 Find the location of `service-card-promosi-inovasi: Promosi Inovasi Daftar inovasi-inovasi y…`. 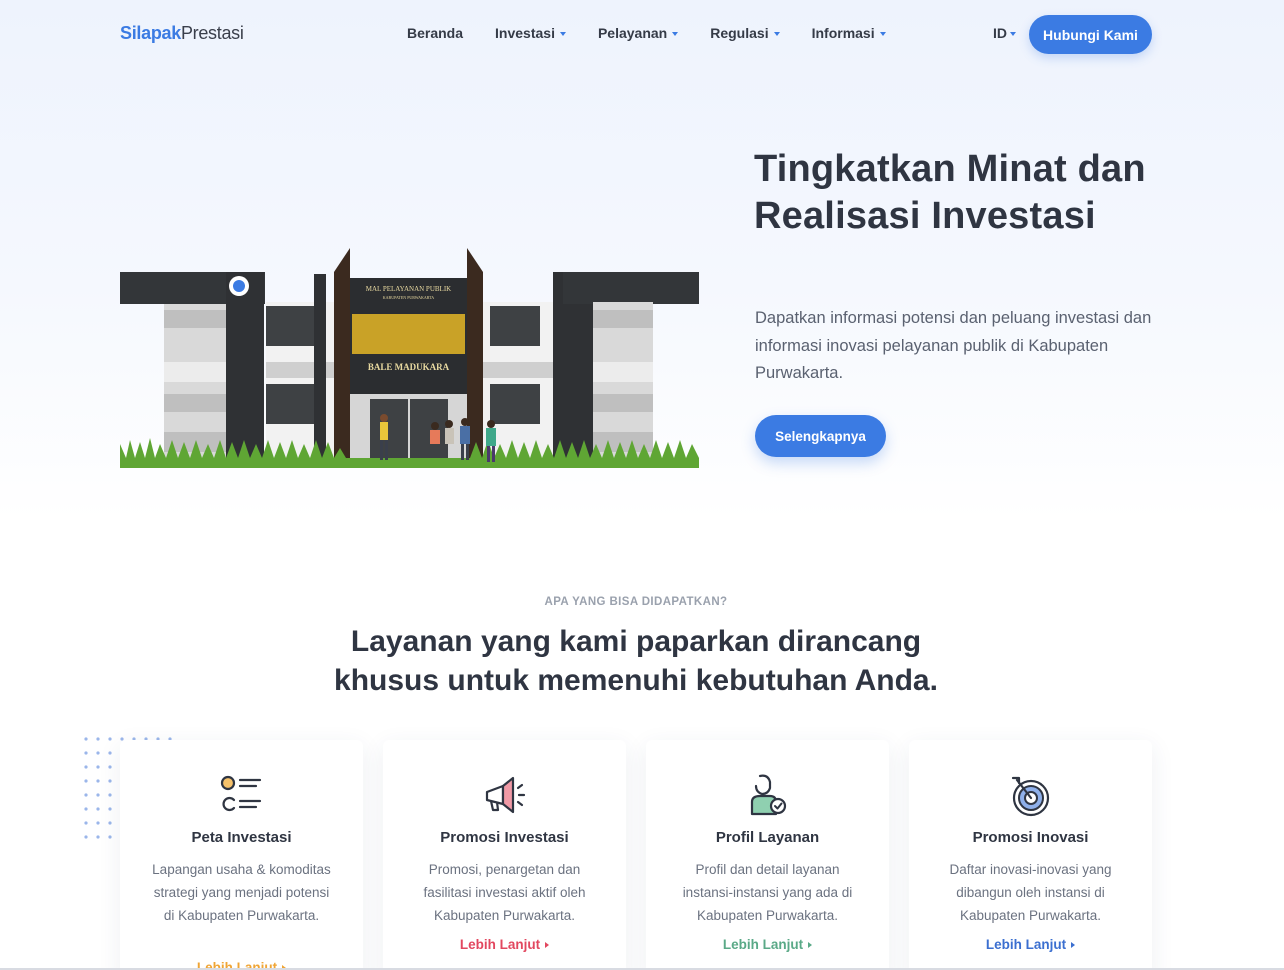

service-card-promosi-inovasi: Promosi Inovasi Daftar inovasi-inovasi y… is located at coordinates (1030, 855).